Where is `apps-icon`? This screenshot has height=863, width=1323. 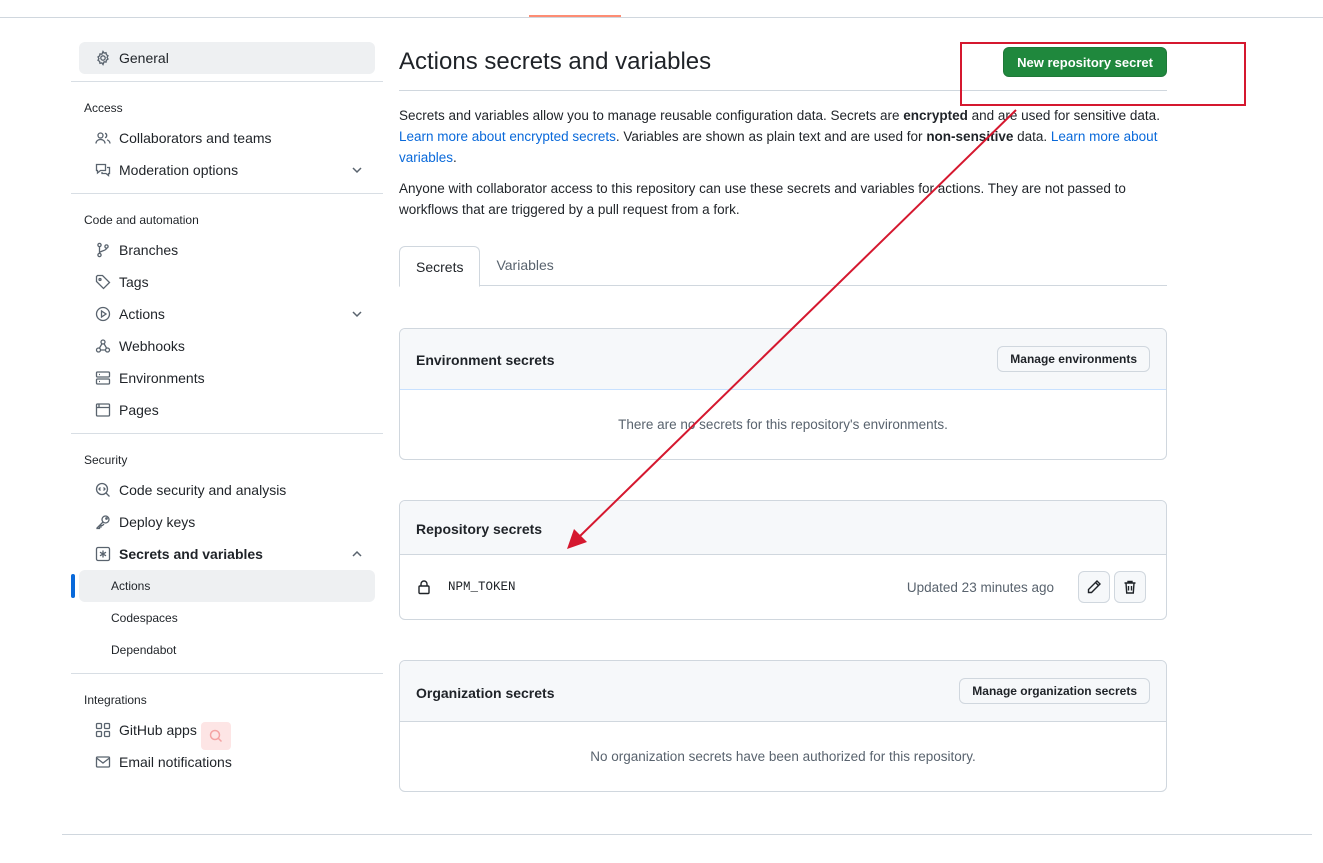
apps-icon is located at coordinates (103, 730).